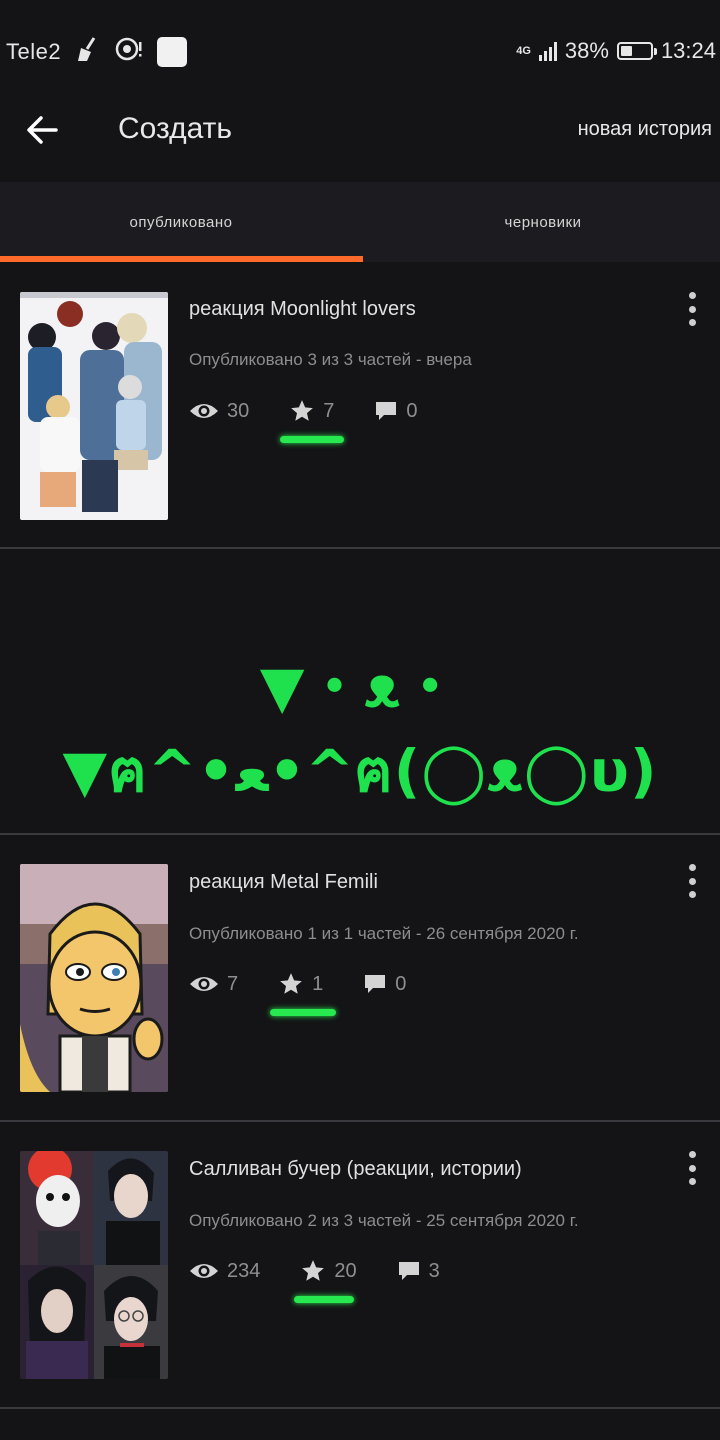  Describe the element at coordinates (523, 50) in the screenshot. I see `network-type: 4G` at that location.